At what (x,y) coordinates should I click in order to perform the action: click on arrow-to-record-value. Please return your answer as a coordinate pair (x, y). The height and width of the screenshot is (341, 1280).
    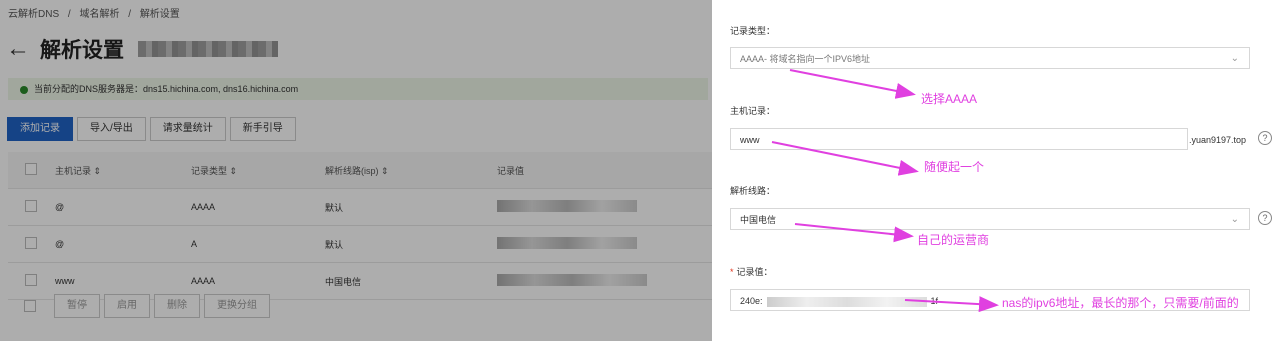
    Looking at the image, I should click on (951, 304).